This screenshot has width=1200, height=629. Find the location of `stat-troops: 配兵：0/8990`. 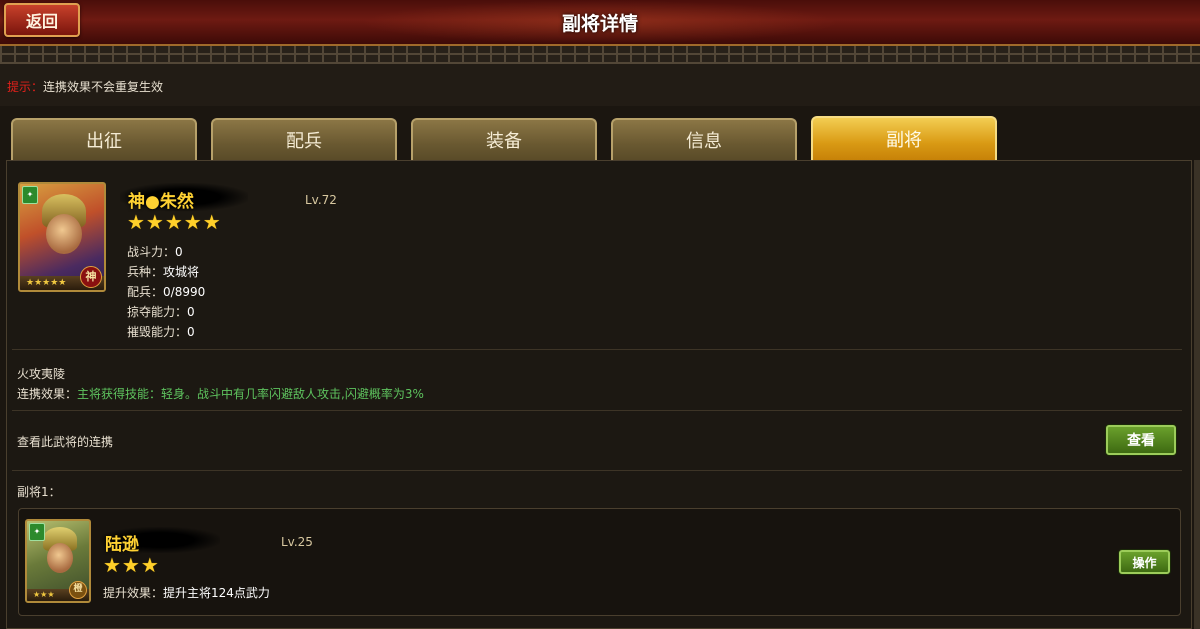

stat-troops: 配兵：0/8990 is located at coordinates (166, 292).